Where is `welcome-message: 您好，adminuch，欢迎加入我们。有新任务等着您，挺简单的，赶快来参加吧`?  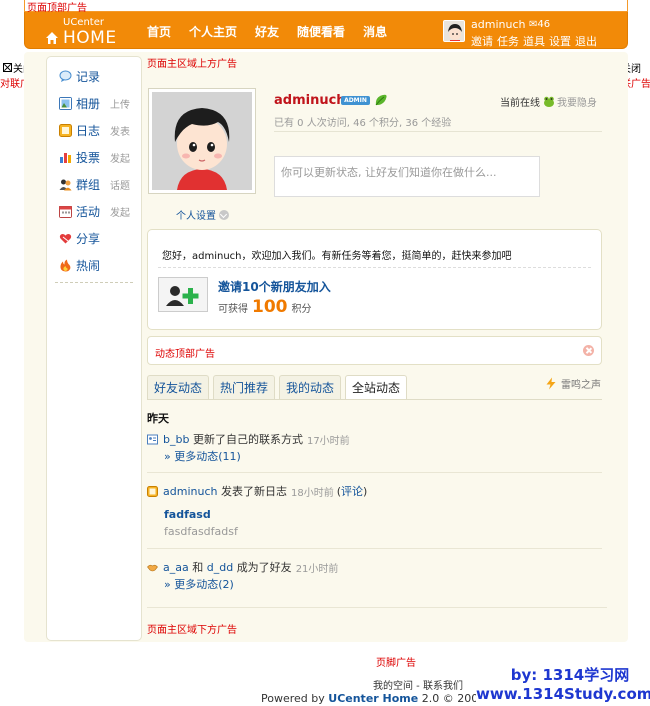
welcome-message: 您好，adminuch，欢迎加入我们。有新任务等着您，挺简单的，赶快来参加吧 is located at coordinates (337, 256).